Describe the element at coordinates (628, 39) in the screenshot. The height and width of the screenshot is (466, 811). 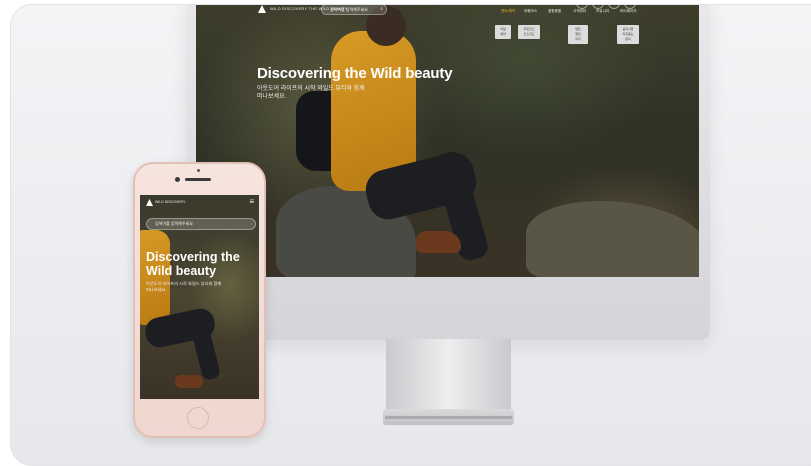
I see `submenu-item: 문의` at that location.